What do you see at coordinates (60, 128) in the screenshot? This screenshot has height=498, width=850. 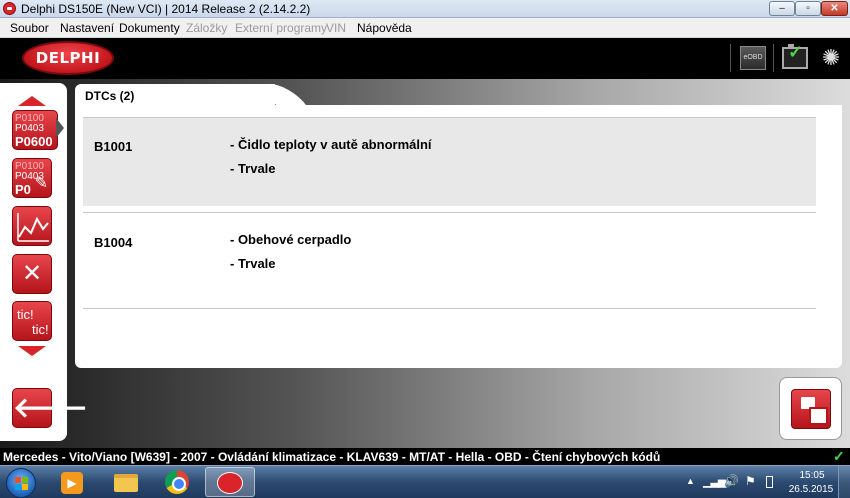 I see `active-tile-pointer` at bounding box center [60, 128].